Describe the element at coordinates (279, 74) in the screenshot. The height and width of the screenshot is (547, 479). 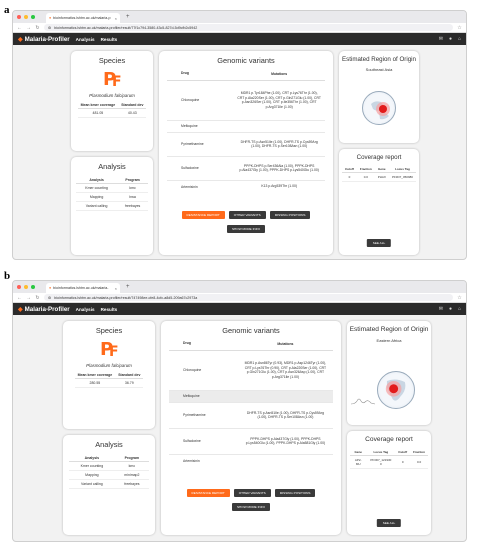
I see `table-header: Mutations` at that location.